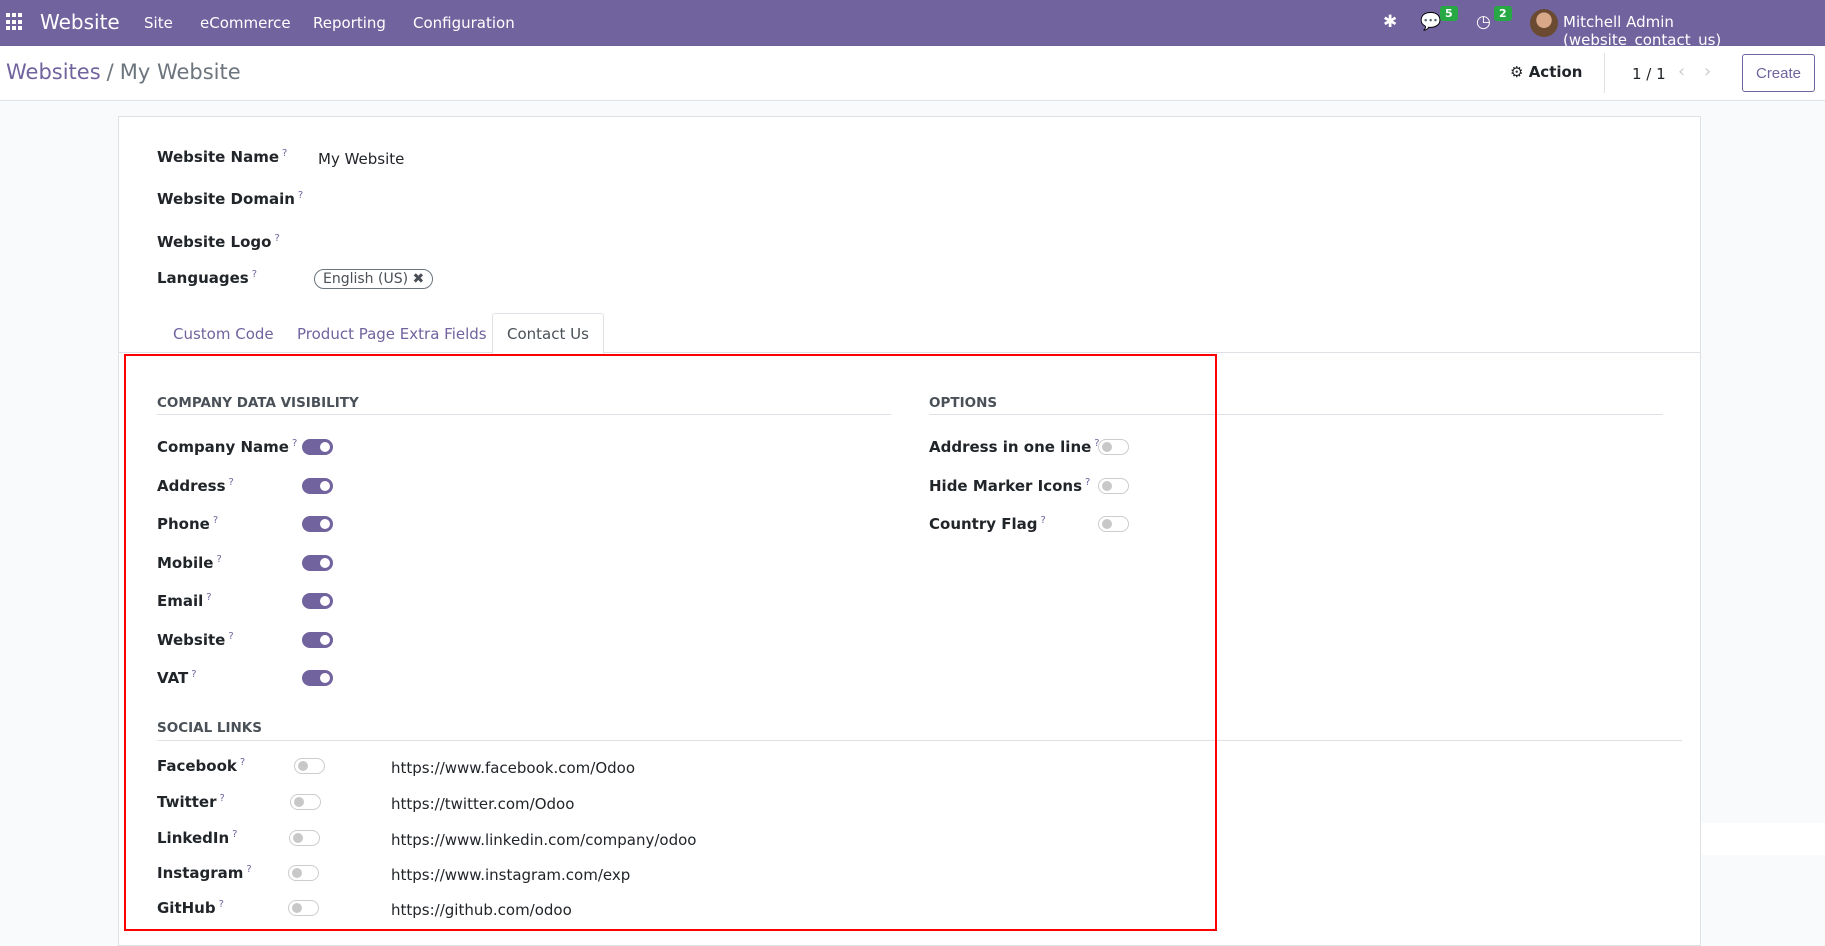  Describe the element at coordinates (1604, 73) in the screenshot. I see `divider` at that location.